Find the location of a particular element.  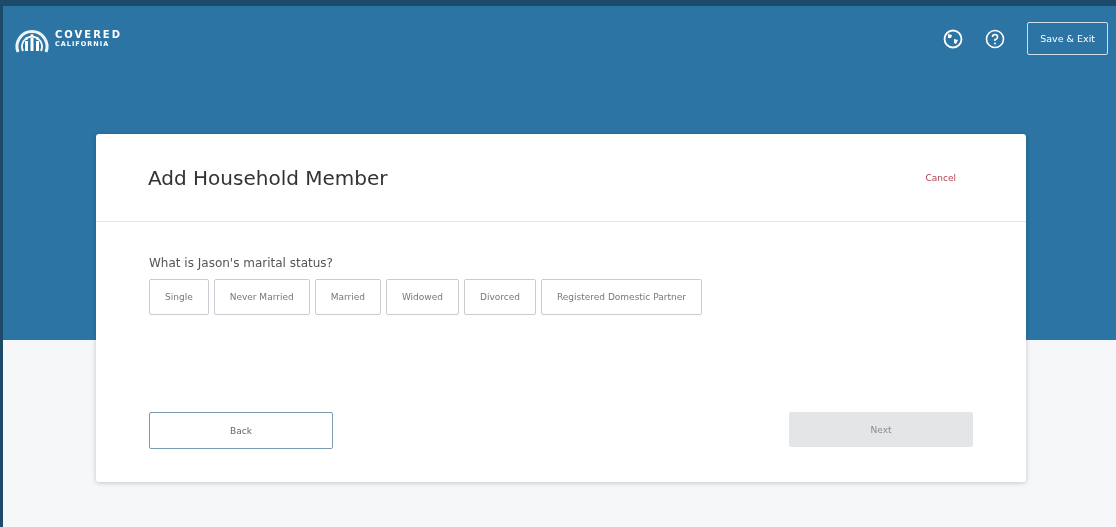

globe-icon is located at coordinates (953, 38).